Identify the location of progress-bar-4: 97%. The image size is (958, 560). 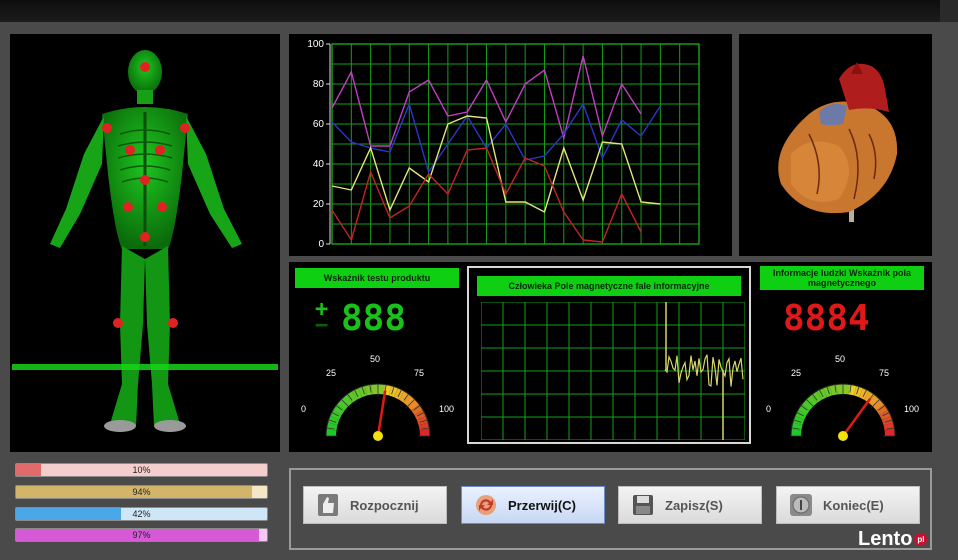
(141, 535).